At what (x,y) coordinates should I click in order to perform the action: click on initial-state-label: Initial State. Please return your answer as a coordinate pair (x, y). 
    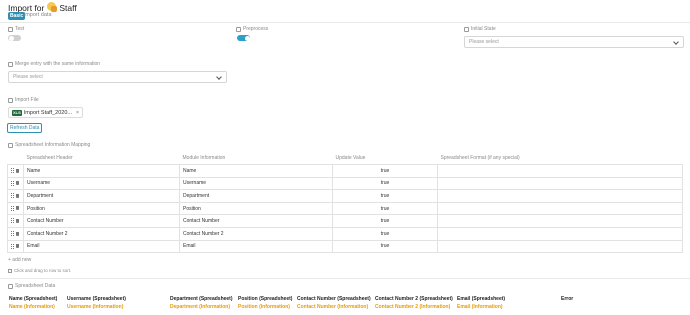
    Looking at the image, I should click on (480, 29).